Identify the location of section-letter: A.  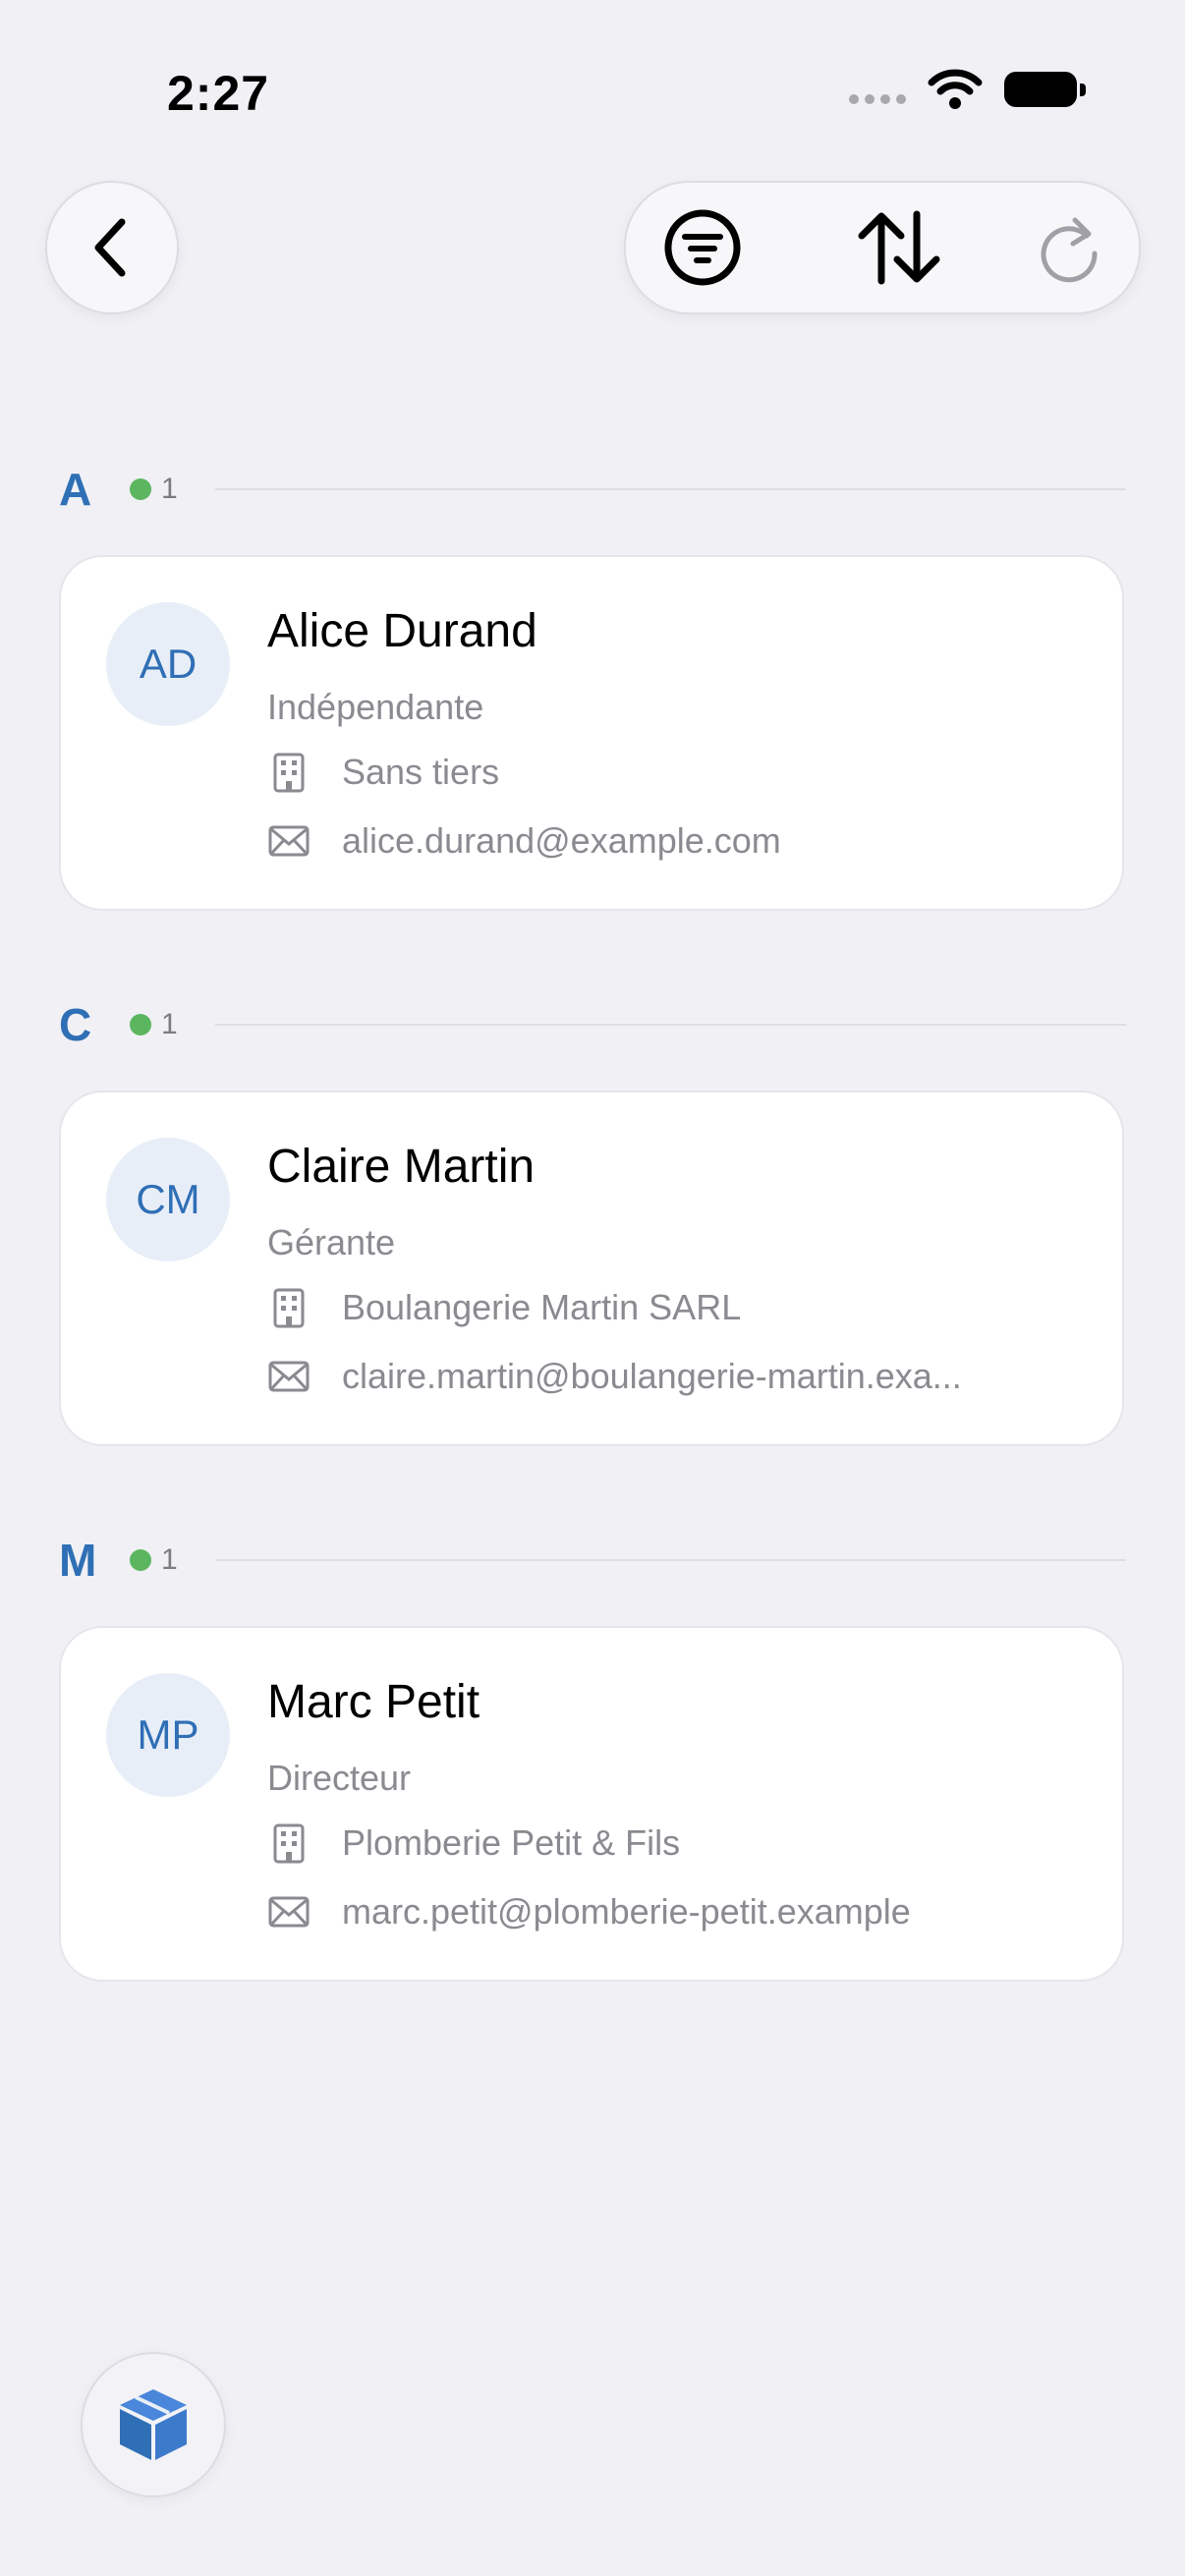
(76, 489).